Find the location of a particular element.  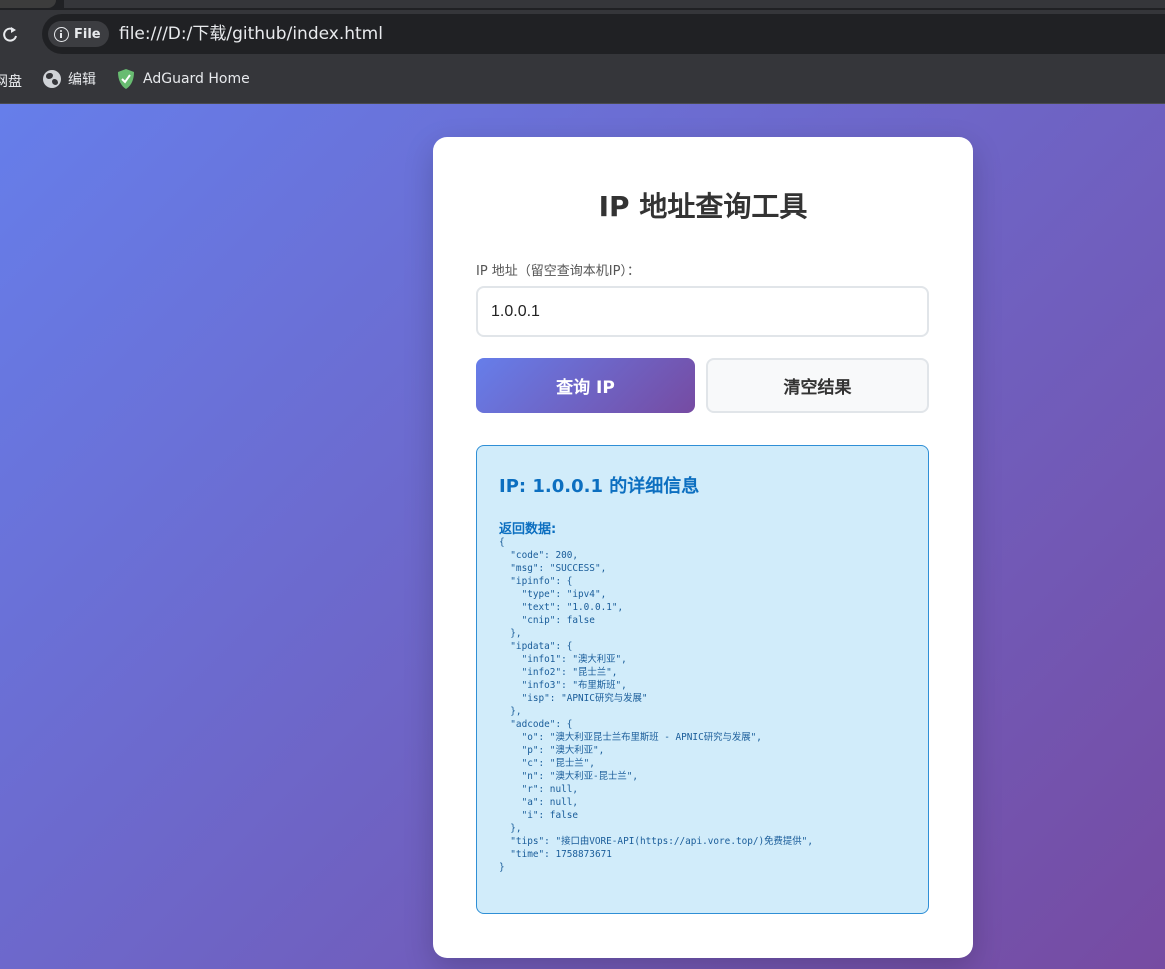

reload-icon is located at coordinates (11, 34).